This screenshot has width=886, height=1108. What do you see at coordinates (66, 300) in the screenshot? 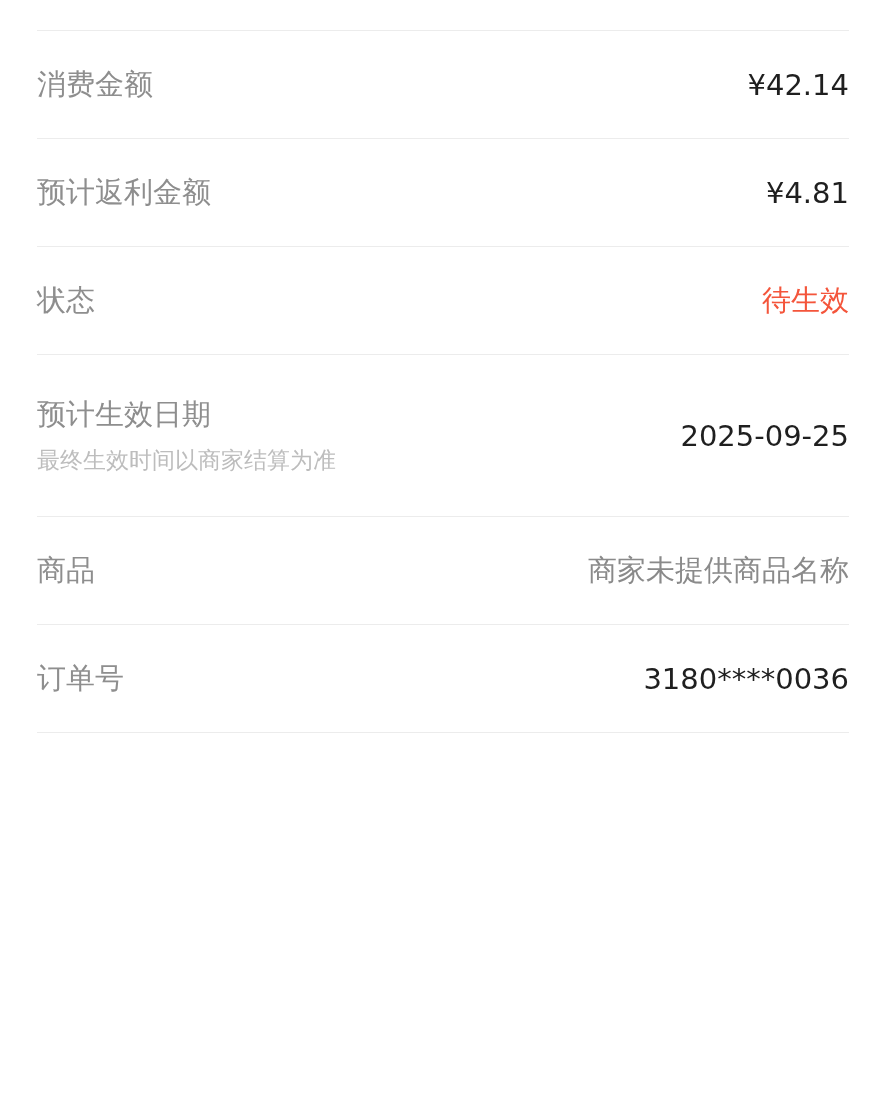
I see `row-label: 状态` at bounding box center [66, 300].